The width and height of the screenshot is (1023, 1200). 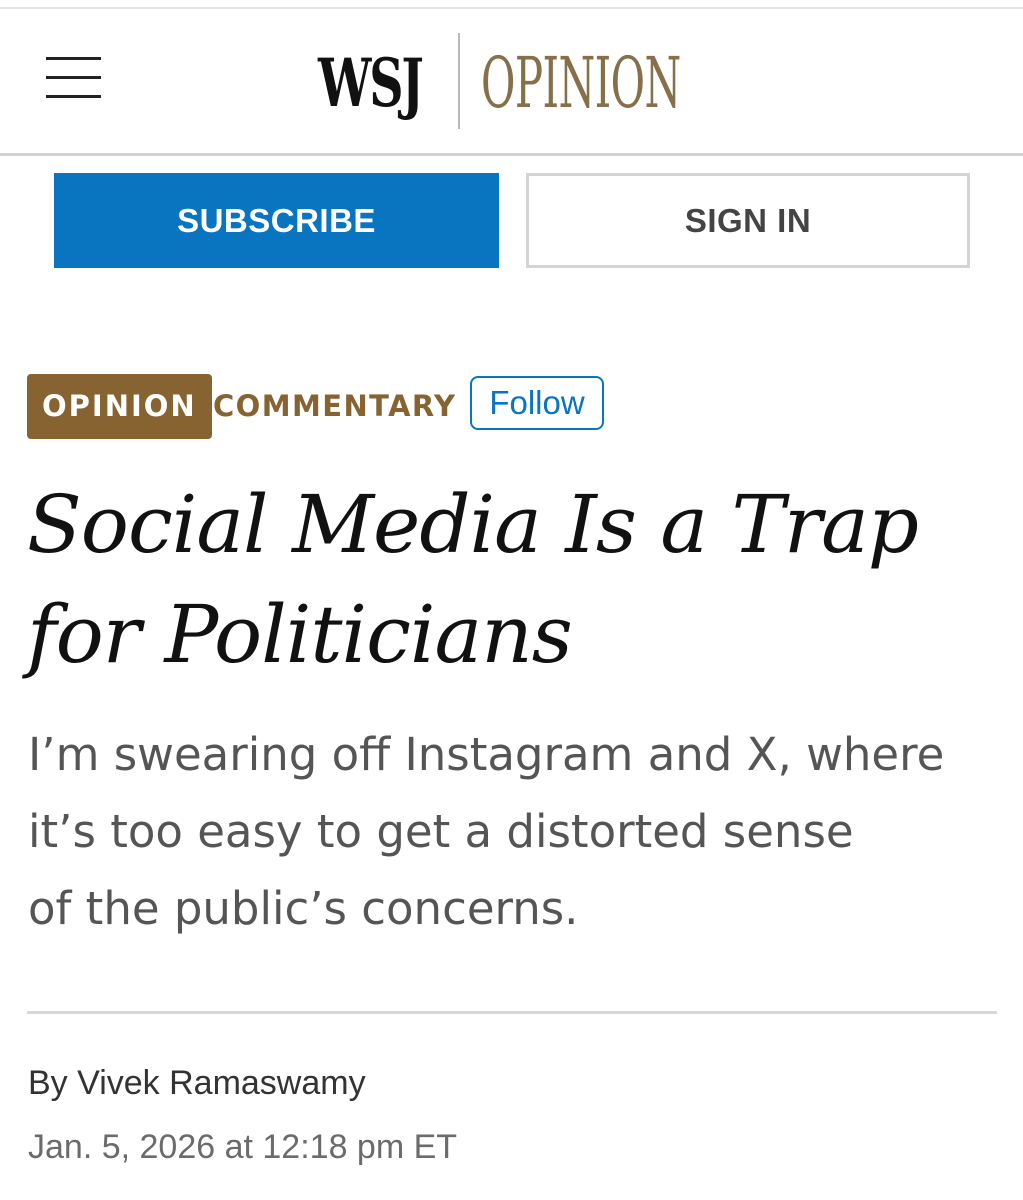 I want to click on dek-line-2: it’s too easy to get a distorted sense, so click(x=441, y=831).